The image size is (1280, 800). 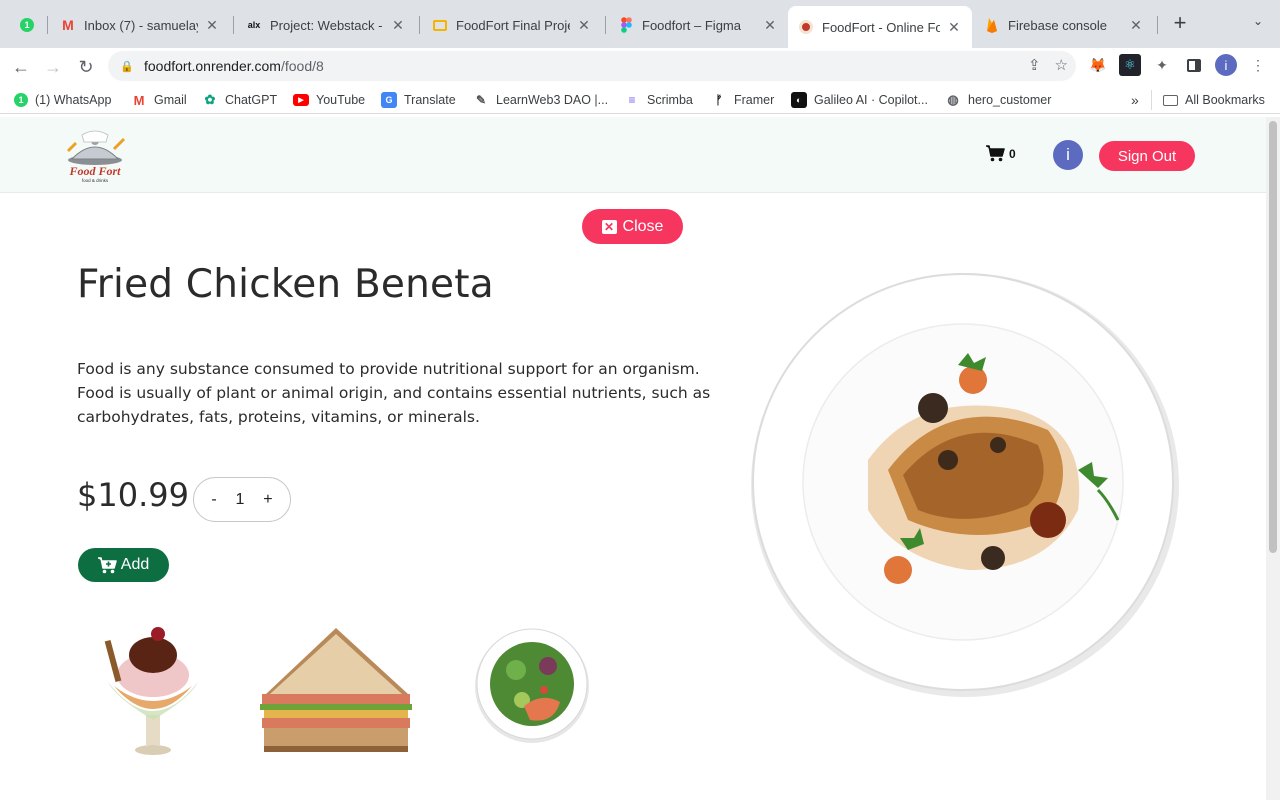 What do you see at coordinates (389, 100) in the screenshot?
I see `translate-icon: G` at bounding box center [389, 100].